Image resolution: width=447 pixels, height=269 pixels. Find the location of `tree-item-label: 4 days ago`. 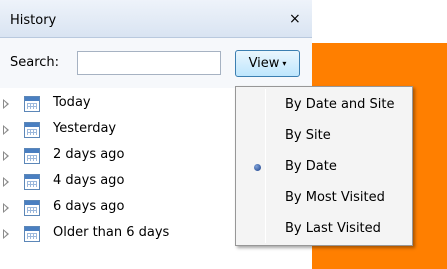

tree-item-label: 4 days ago is located at coordinates (89, 180).